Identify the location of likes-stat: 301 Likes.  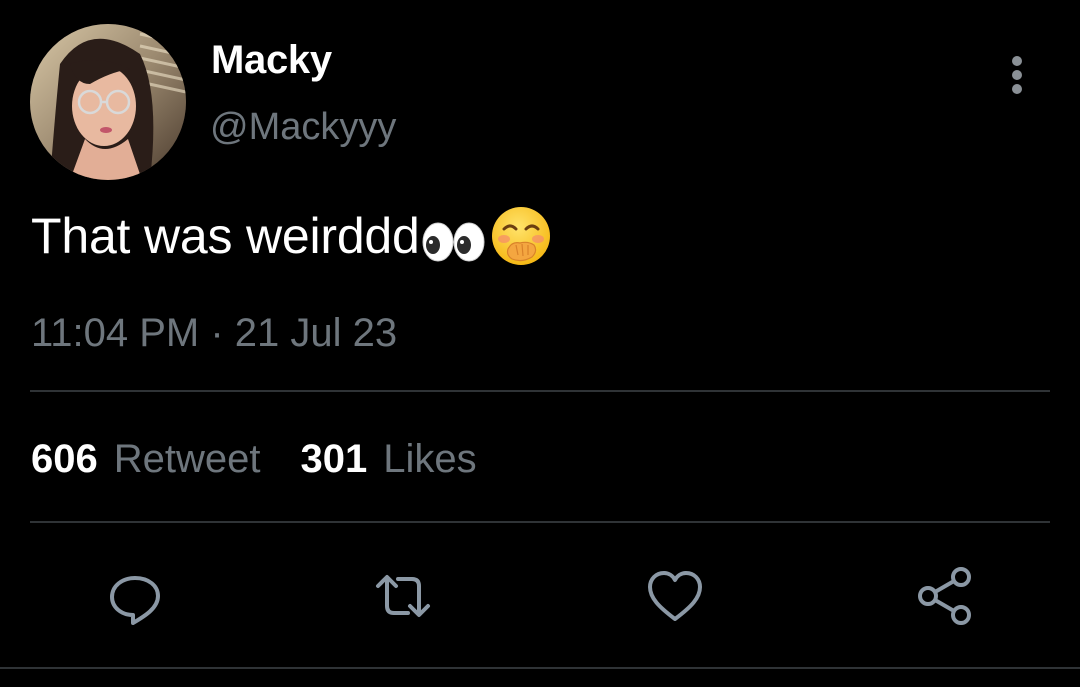
(389, 459).